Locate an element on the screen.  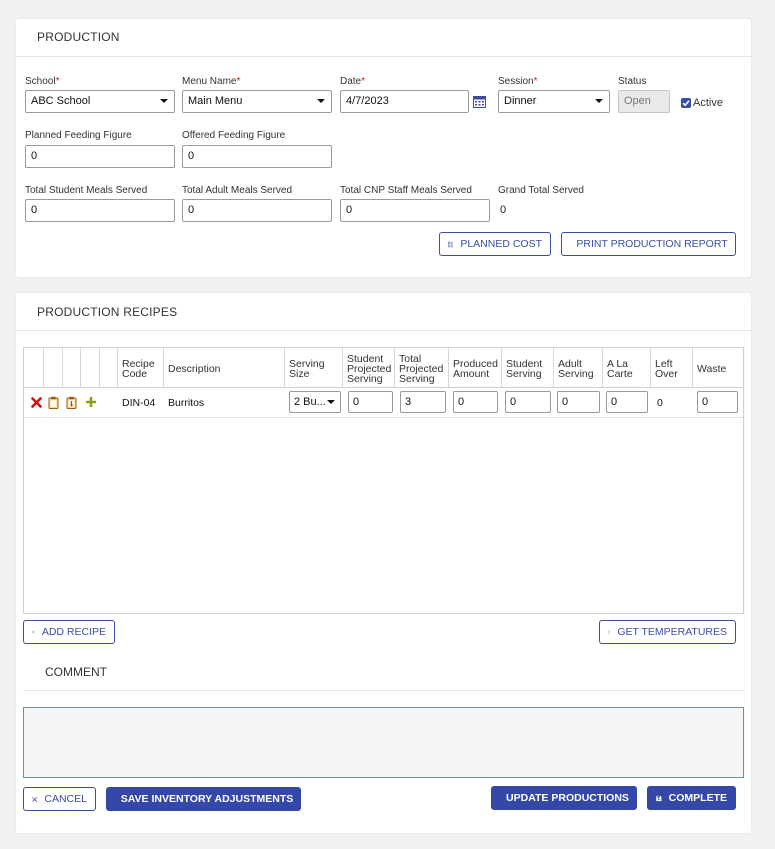
header-a-la-carte: A La Carte is located at coordinates (627, 368).